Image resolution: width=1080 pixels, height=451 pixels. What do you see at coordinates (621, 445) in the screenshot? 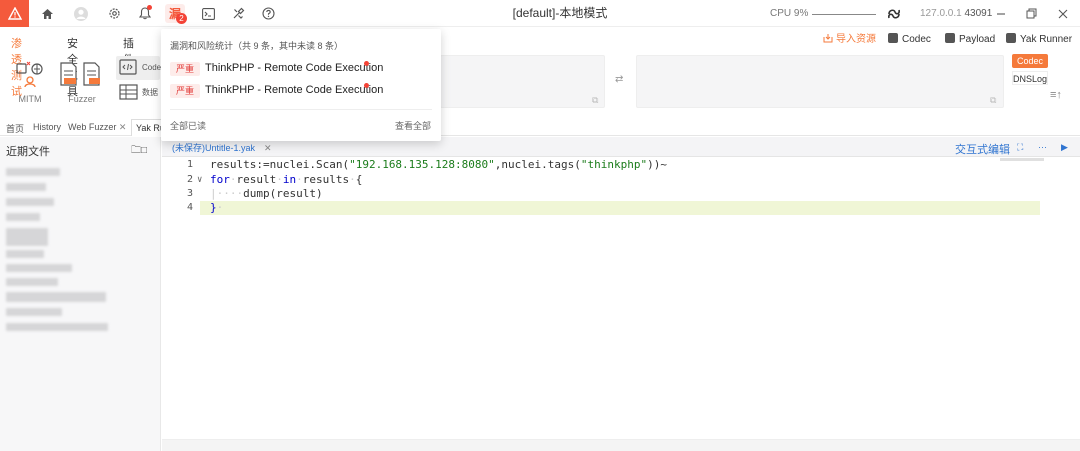
I see `horizontal-scrollbar` at bounding box center [621, 445].